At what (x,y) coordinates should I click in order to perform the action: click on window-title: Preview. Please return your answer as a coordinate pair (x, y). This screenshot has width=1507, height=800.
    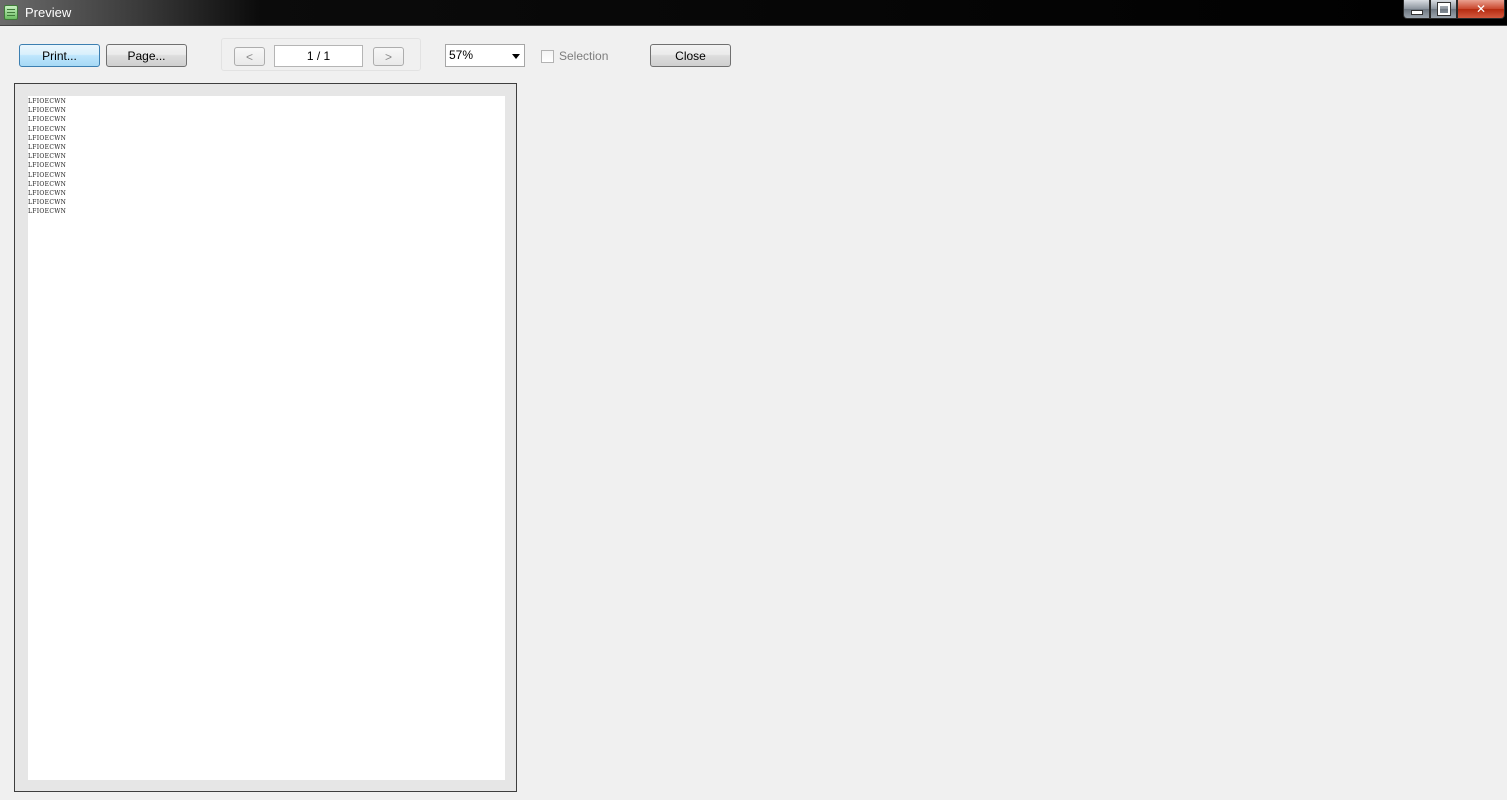
    Looking at the image, I should click on (48, 12).